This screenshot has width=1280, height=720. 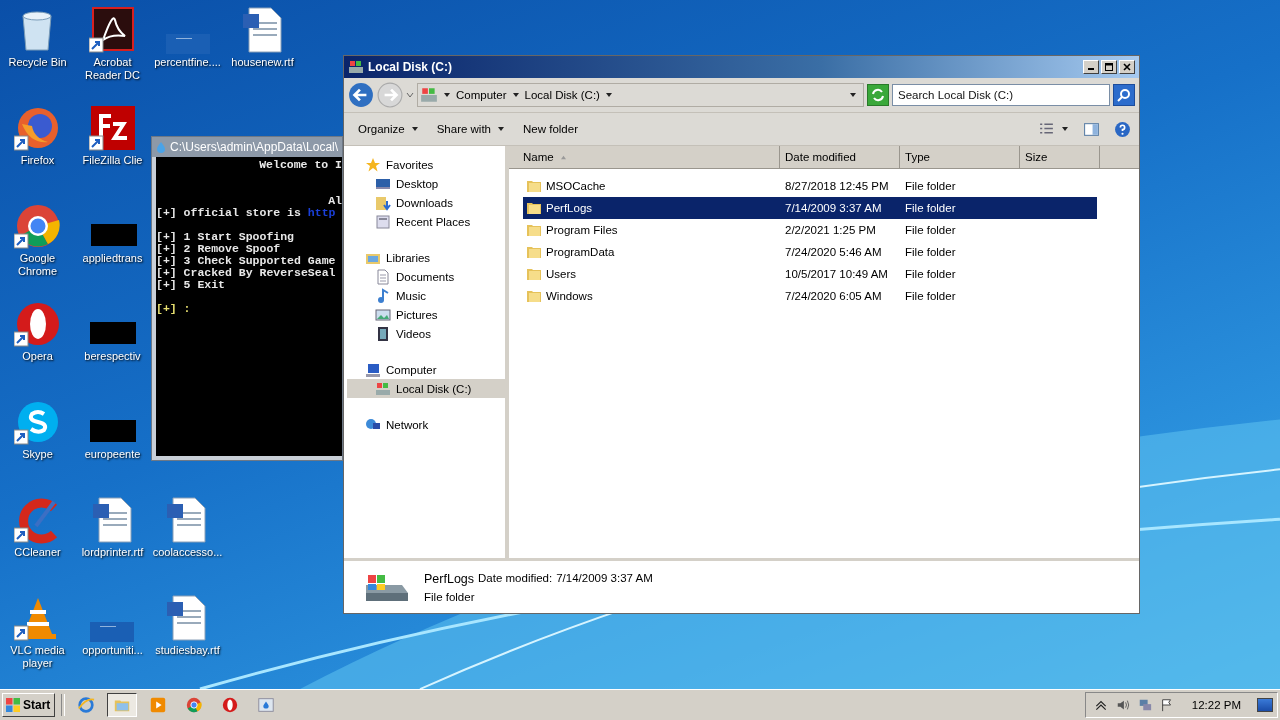 What do you see at coordinates (413, 333) in the screenshot?
I see `nav-label: Videos` at bounding box center [413, 333].